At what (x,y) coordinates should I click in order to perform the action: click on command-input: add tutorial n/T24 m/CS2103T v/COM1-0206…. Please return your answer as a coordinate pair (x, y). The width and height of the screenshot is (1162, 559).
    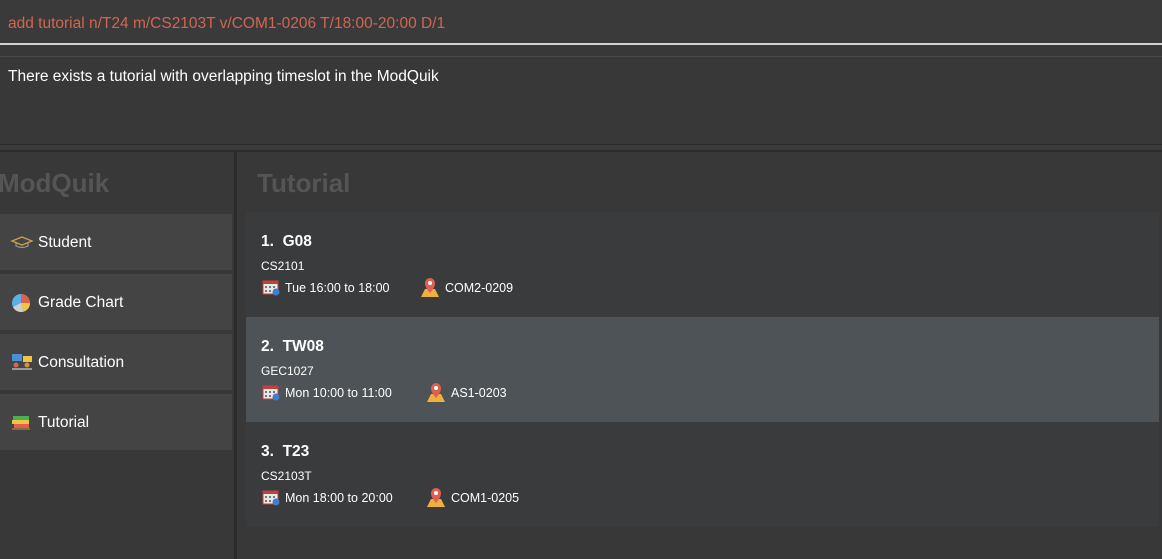
    Looking at the image, I should click on (226, 24).